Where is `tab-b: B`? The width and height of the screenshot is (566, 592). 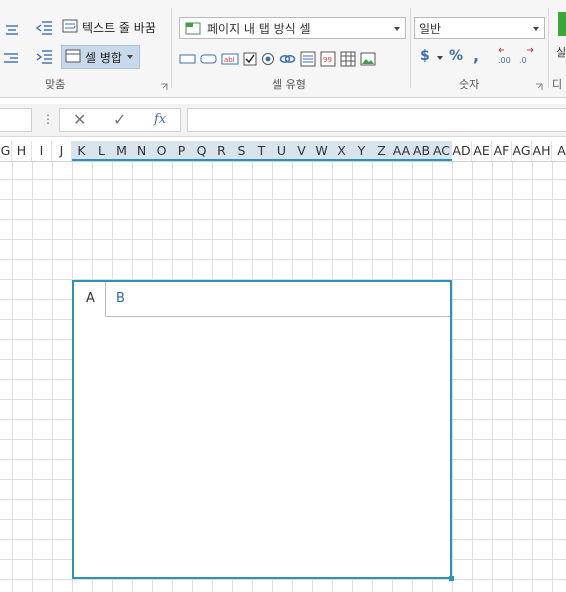
tab-b: B is located at coordinates (126, 299).